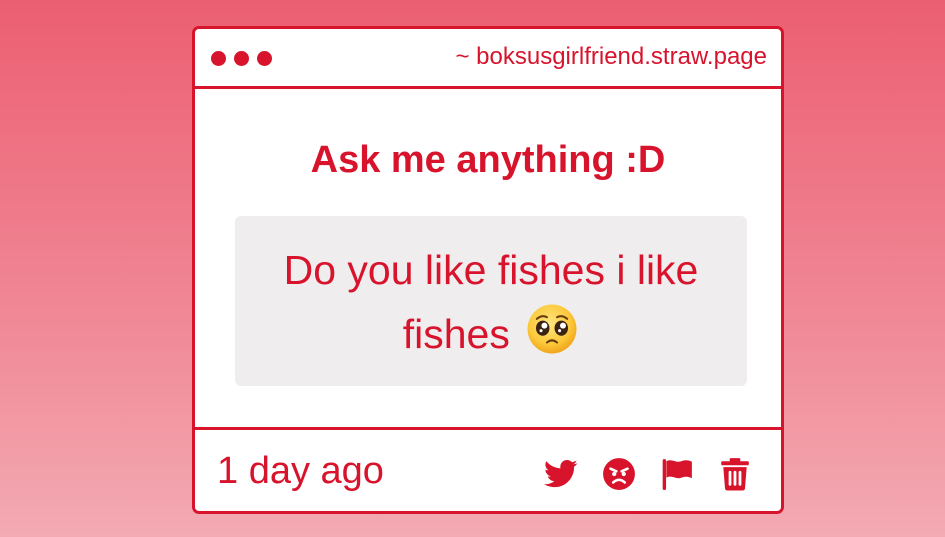 The height and width of the screenshot is (537, 945). I want to click on delete-button, so click(735, 474).